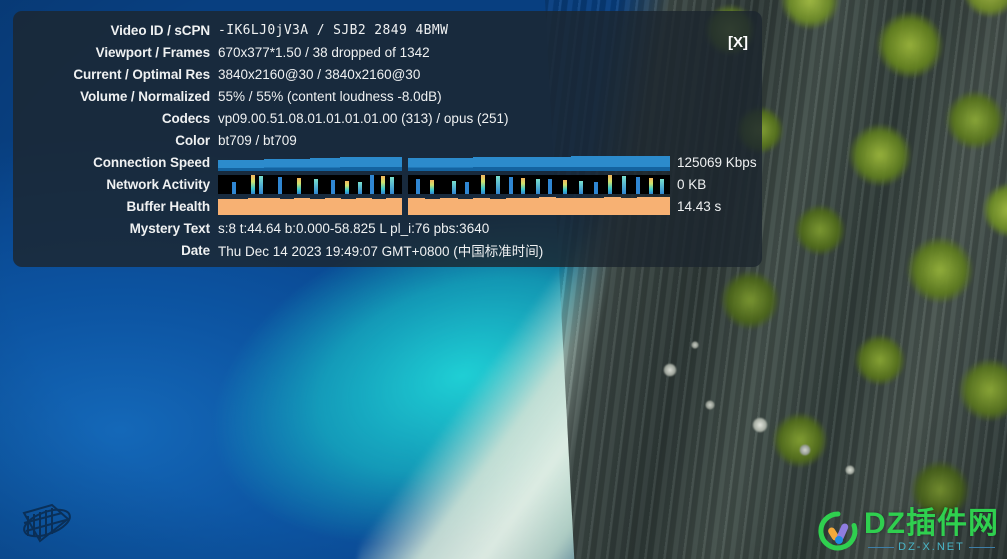 The image size is (1007, 559). I want to click on row-value-volume: 55% / 55% (content loudness -8.0dB), so click(330, 96).